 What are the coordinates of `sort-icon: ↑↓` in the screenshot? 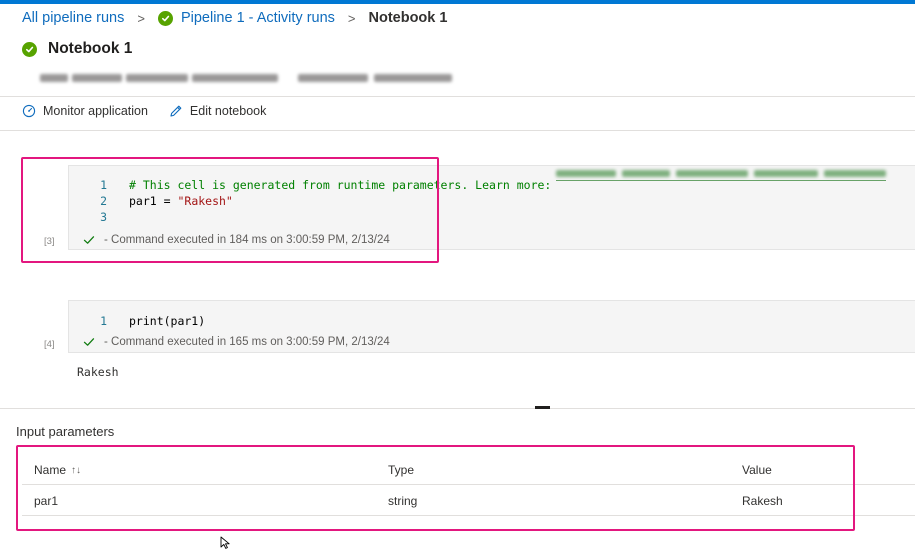 It's located at (76, 470).